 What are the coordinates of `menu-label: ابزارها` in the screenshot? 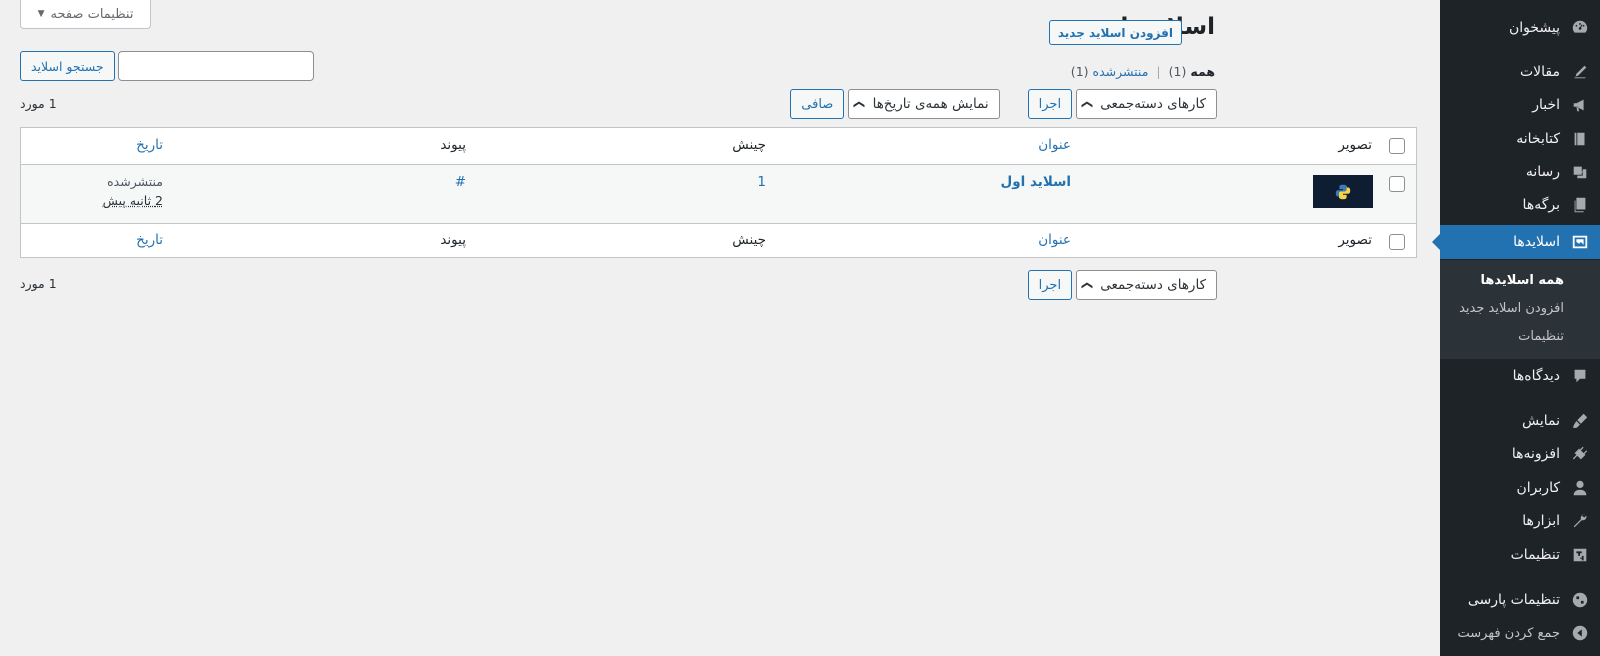 It's located at (1541, 521).